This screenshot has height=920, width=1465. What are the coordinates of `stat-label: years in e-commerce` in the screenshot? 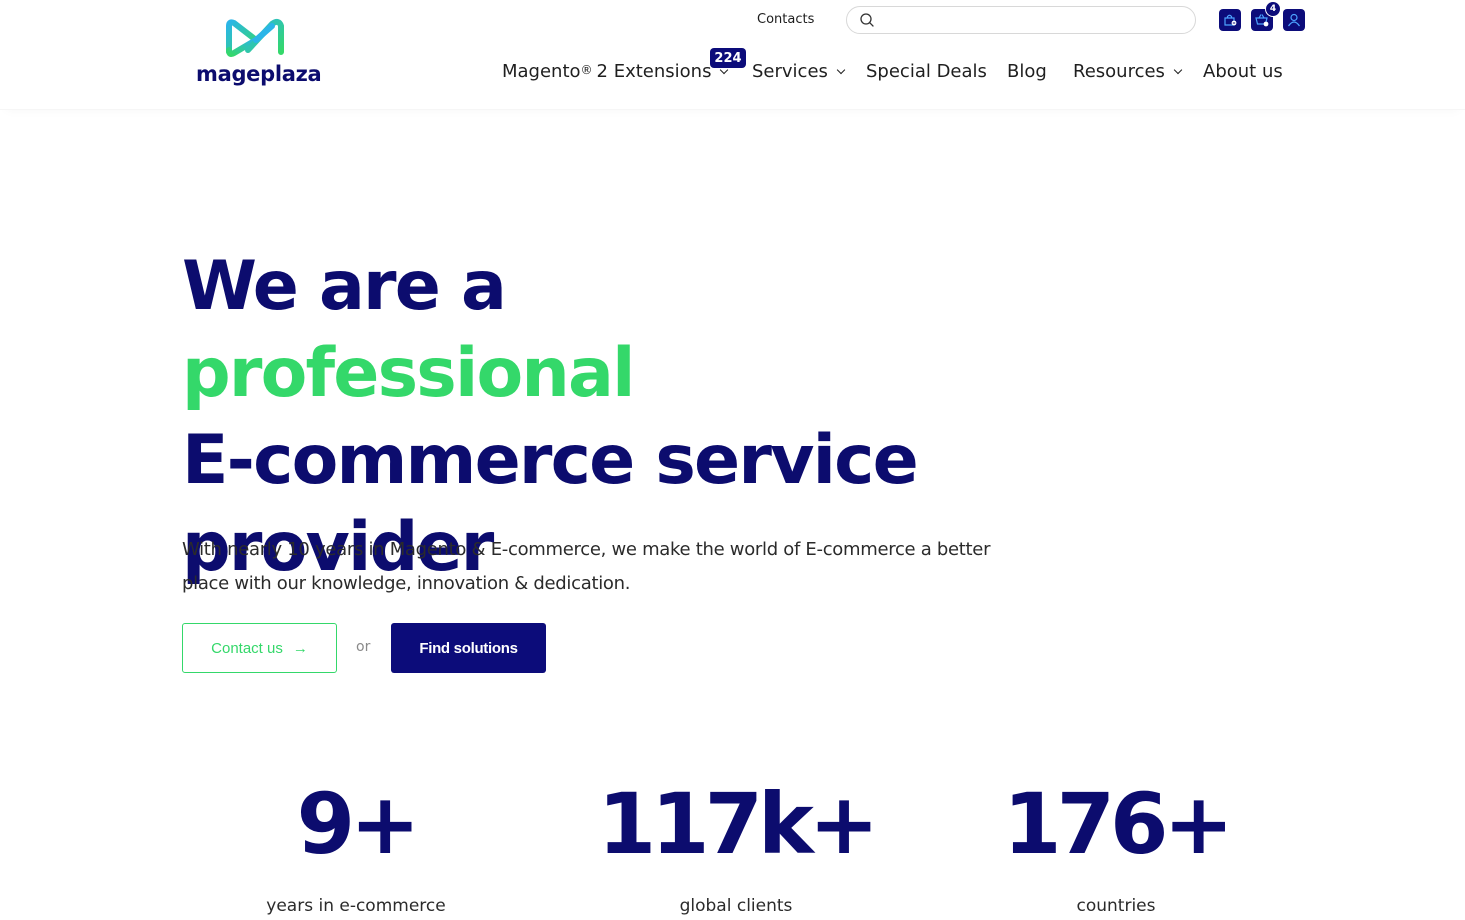 It's located at (356, 906).